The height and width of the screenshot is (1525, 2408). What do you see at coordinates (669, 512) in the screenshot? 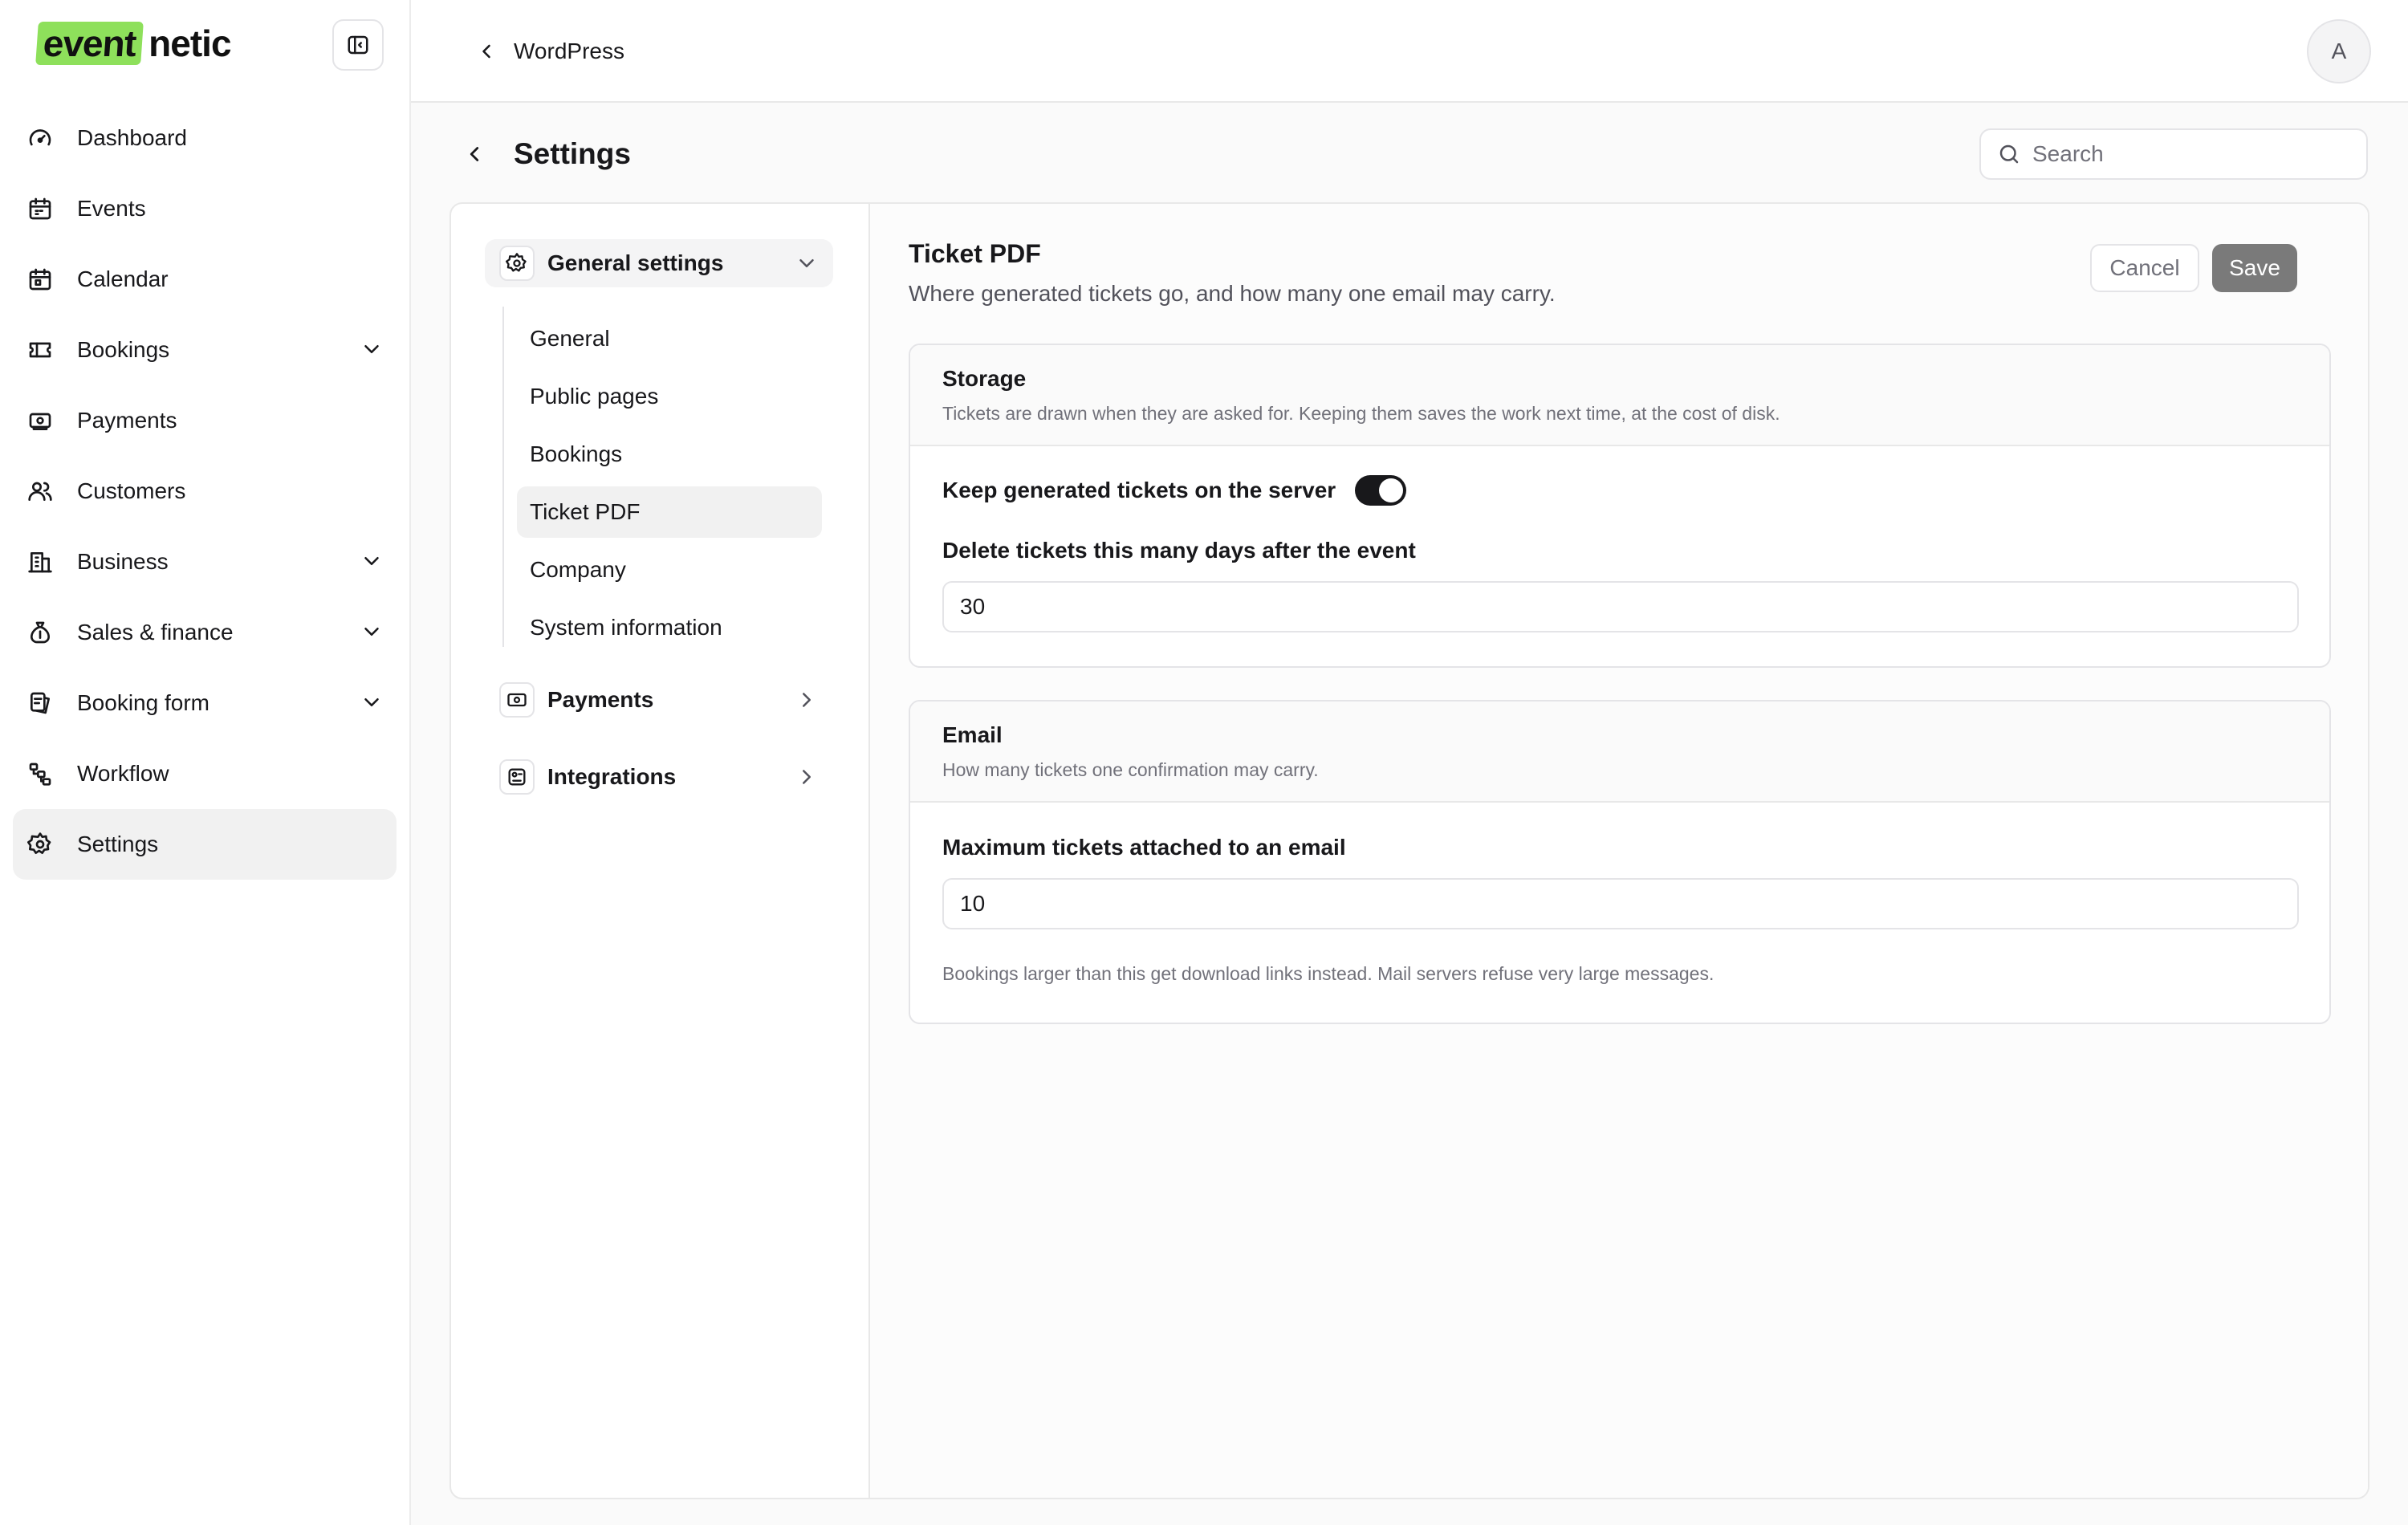
I see `subnav-item-ticket-pdf: Ticket PDF` at bounding box center [669, 512].